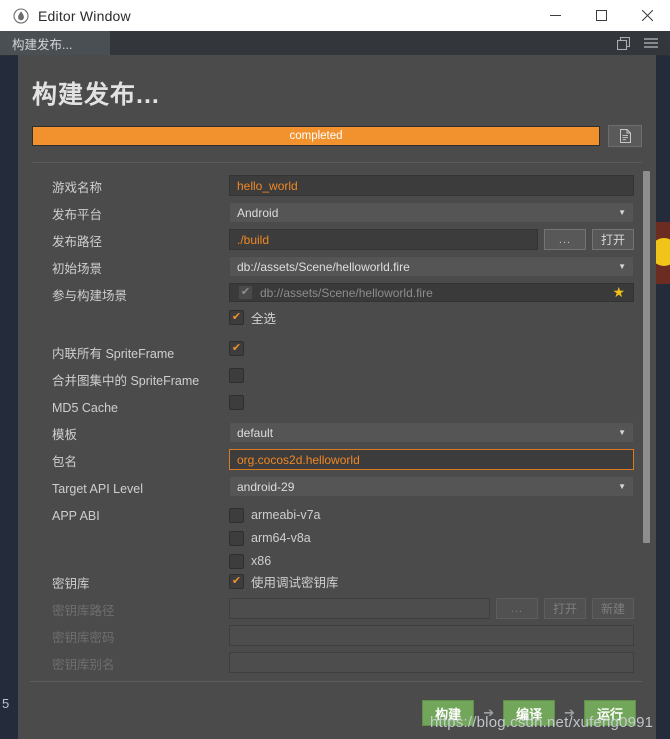 The image size is (670, 739). What do you see at coordinates (236, 402) in the screenshot?
I see `md5-cache-checkbox` at bounding box center [236, 402].